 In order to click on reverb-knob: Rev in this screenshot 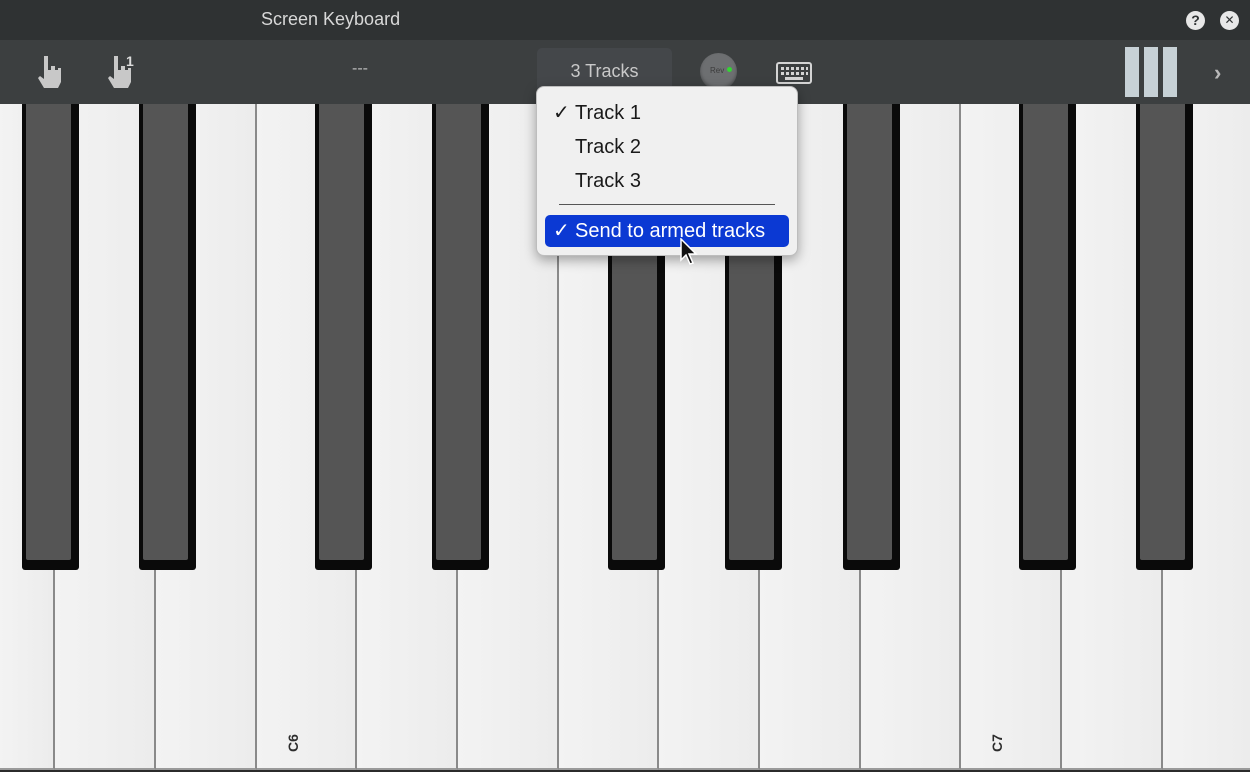, I will do `click(718, 71)`.